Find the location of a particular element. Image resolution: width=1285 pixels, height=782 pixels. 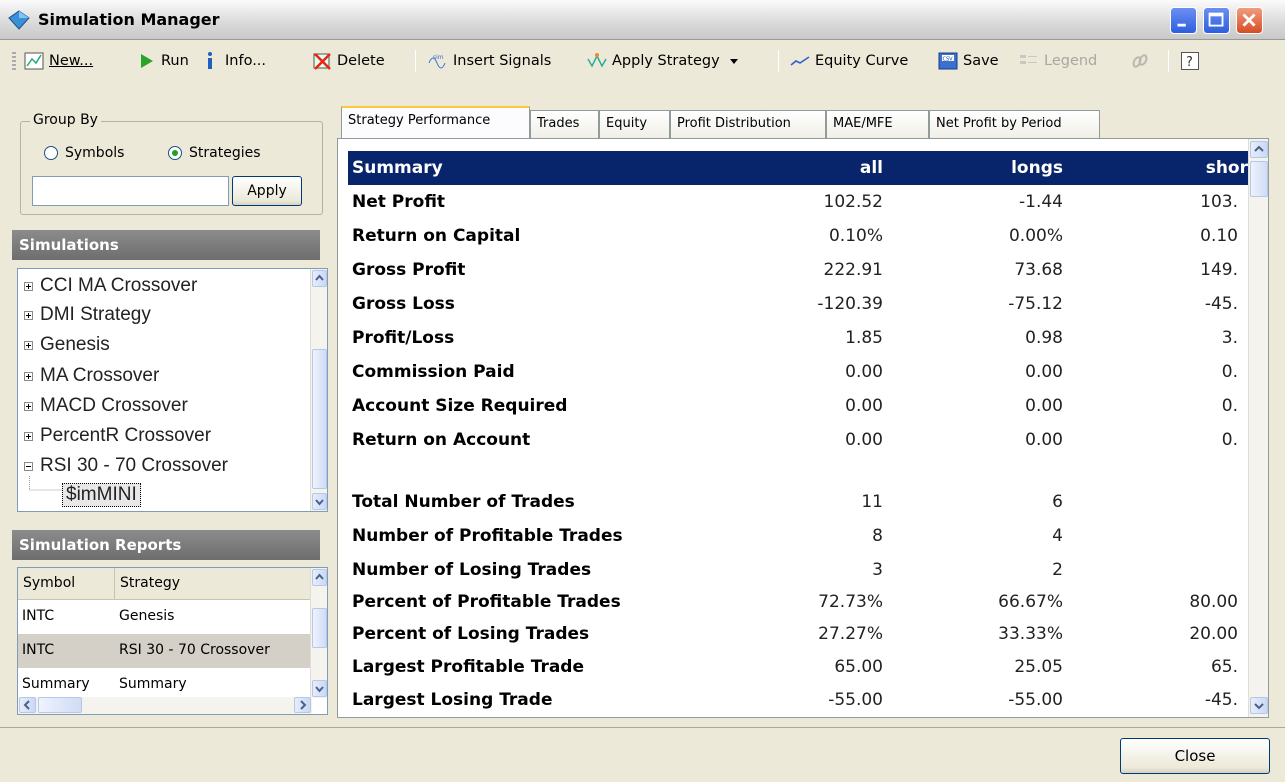

minimize-icon is located at coordinates (1181, 25).